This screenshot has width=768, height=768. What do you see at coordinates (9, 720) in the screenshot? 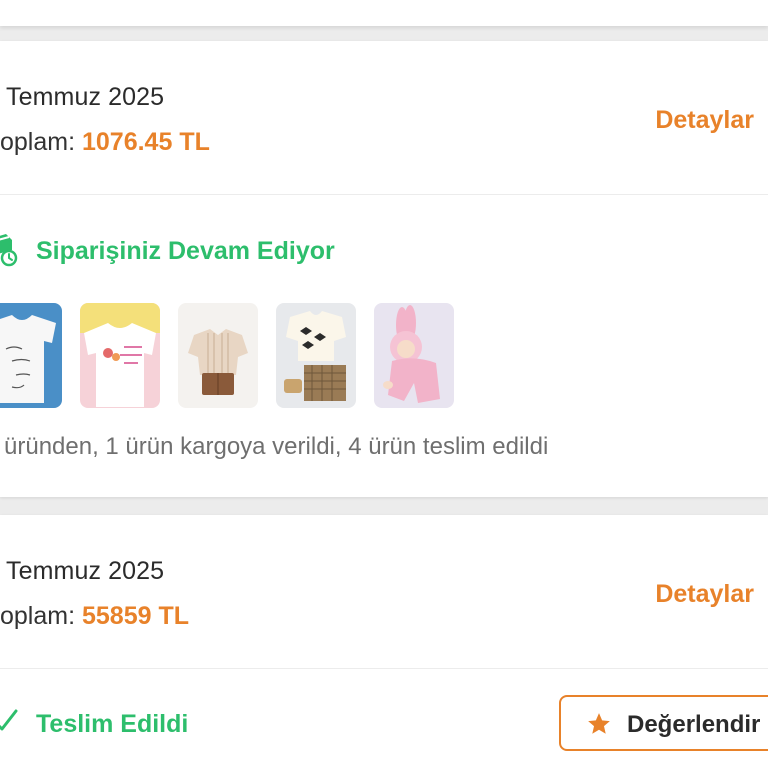
I see `checkmark-icon` at bounding box center [9, 720].